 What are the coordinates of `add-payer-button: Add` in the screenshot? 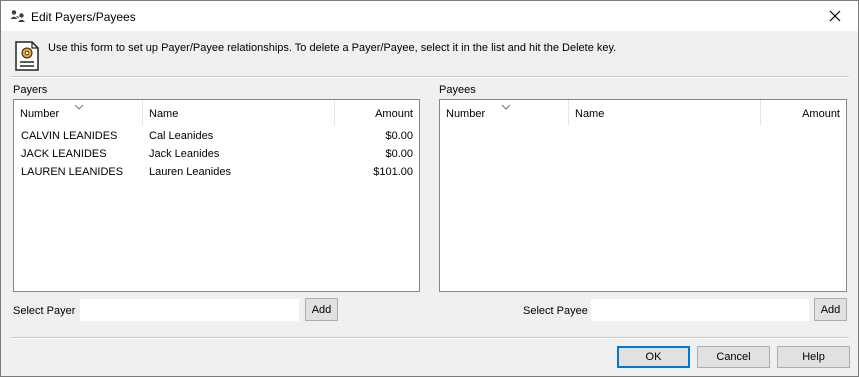 It's located at (321, 309).